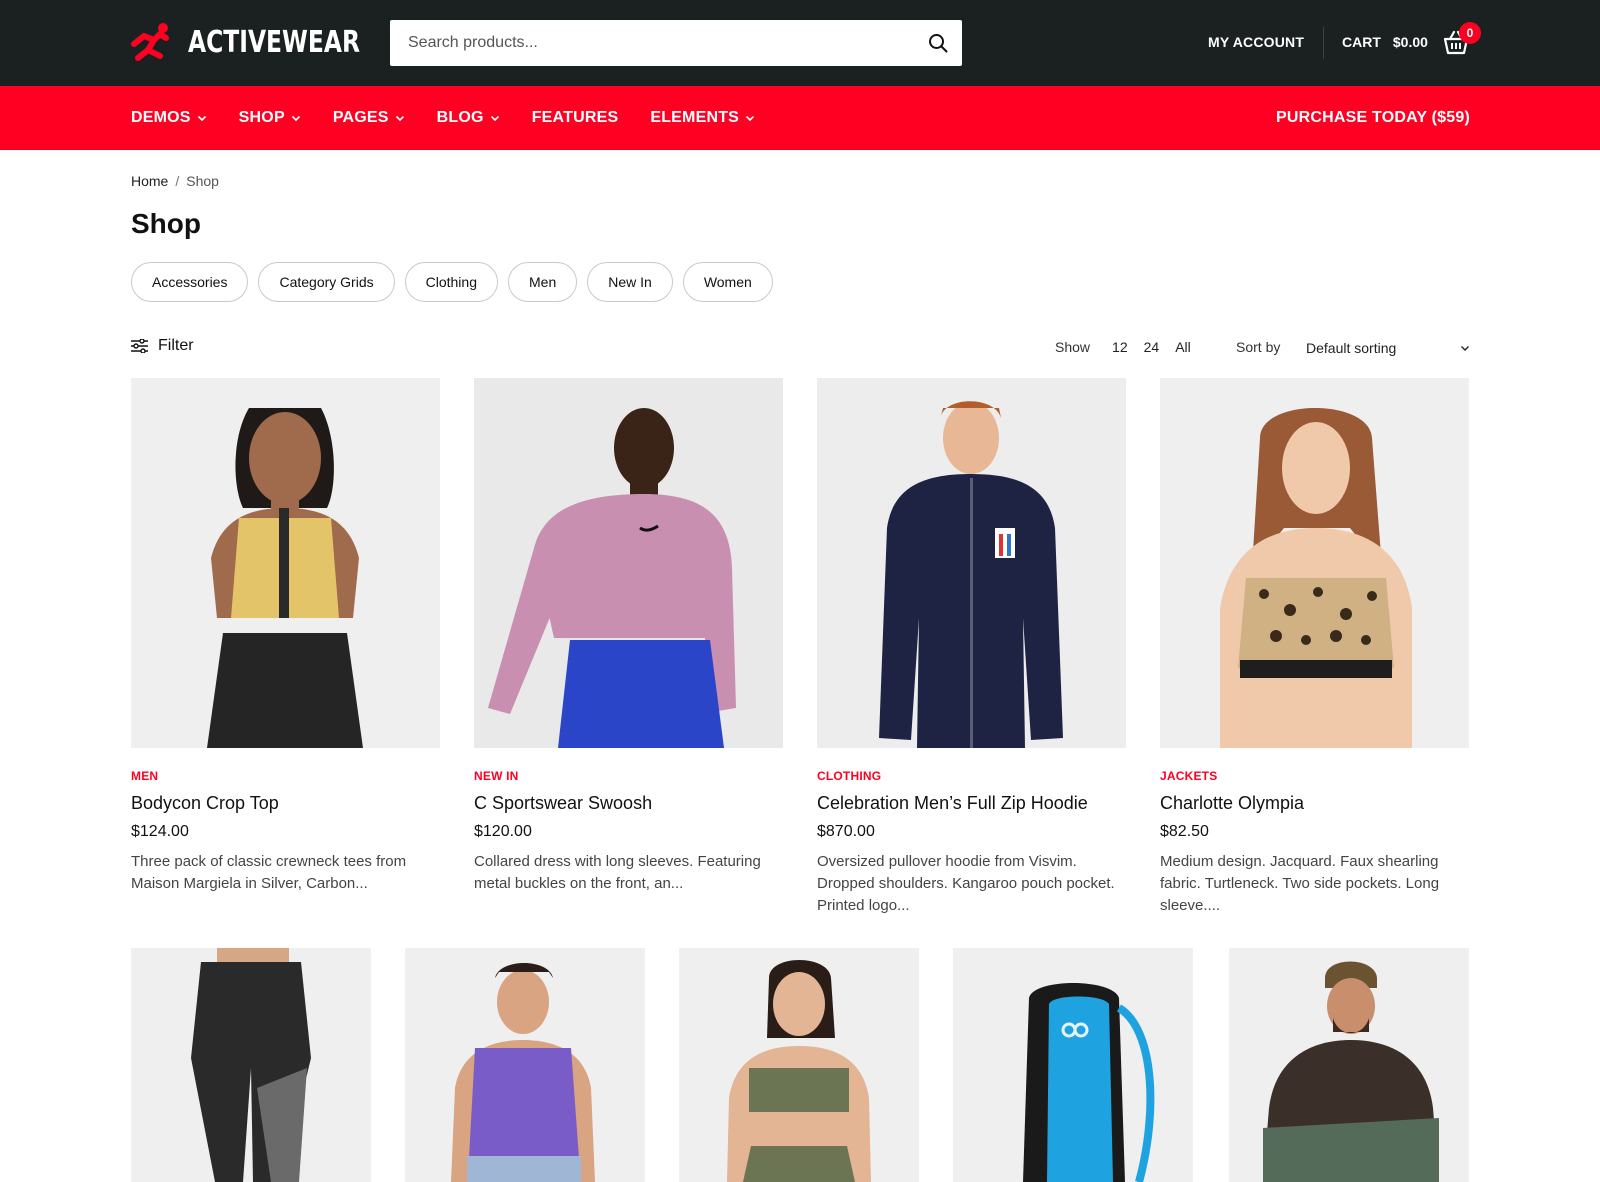 This screenshot has width=1600, height=1182. I want to click on nav-item-shop: SHOP, so click(270, 118).